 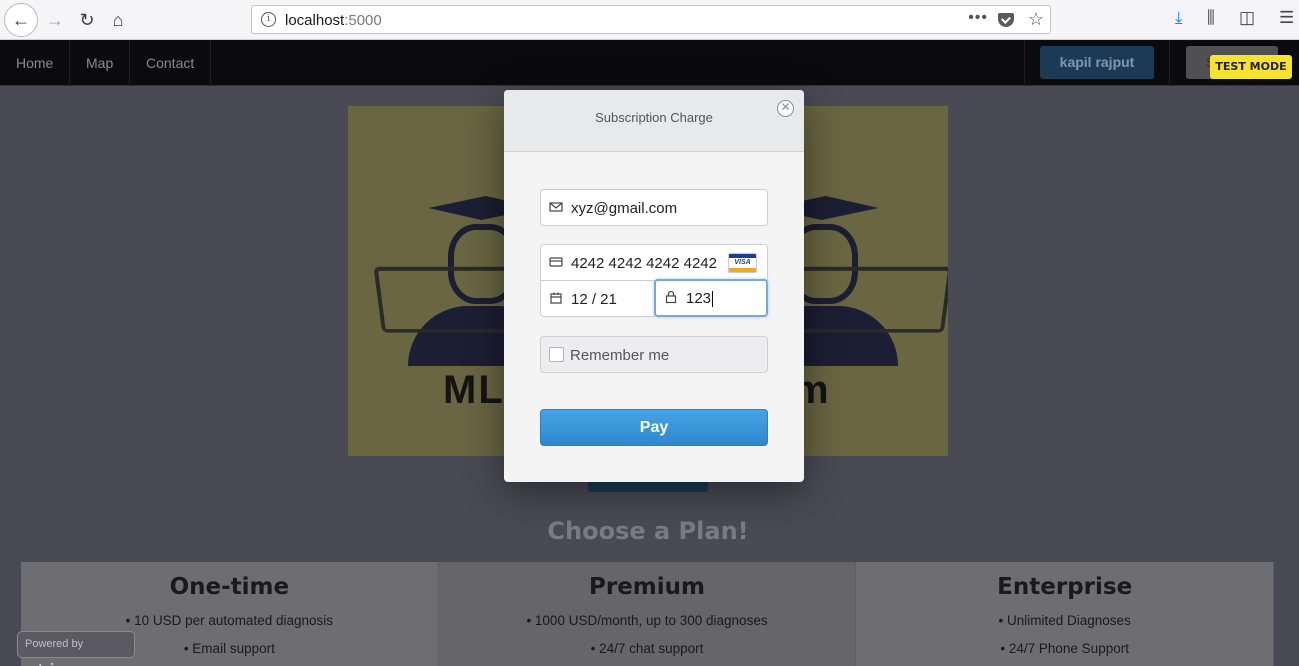 What do you see at coordinates (1036, 19) in the screenshot?
I see `bookmark-star-icon: ☆` at bounding box center [1036, 19].